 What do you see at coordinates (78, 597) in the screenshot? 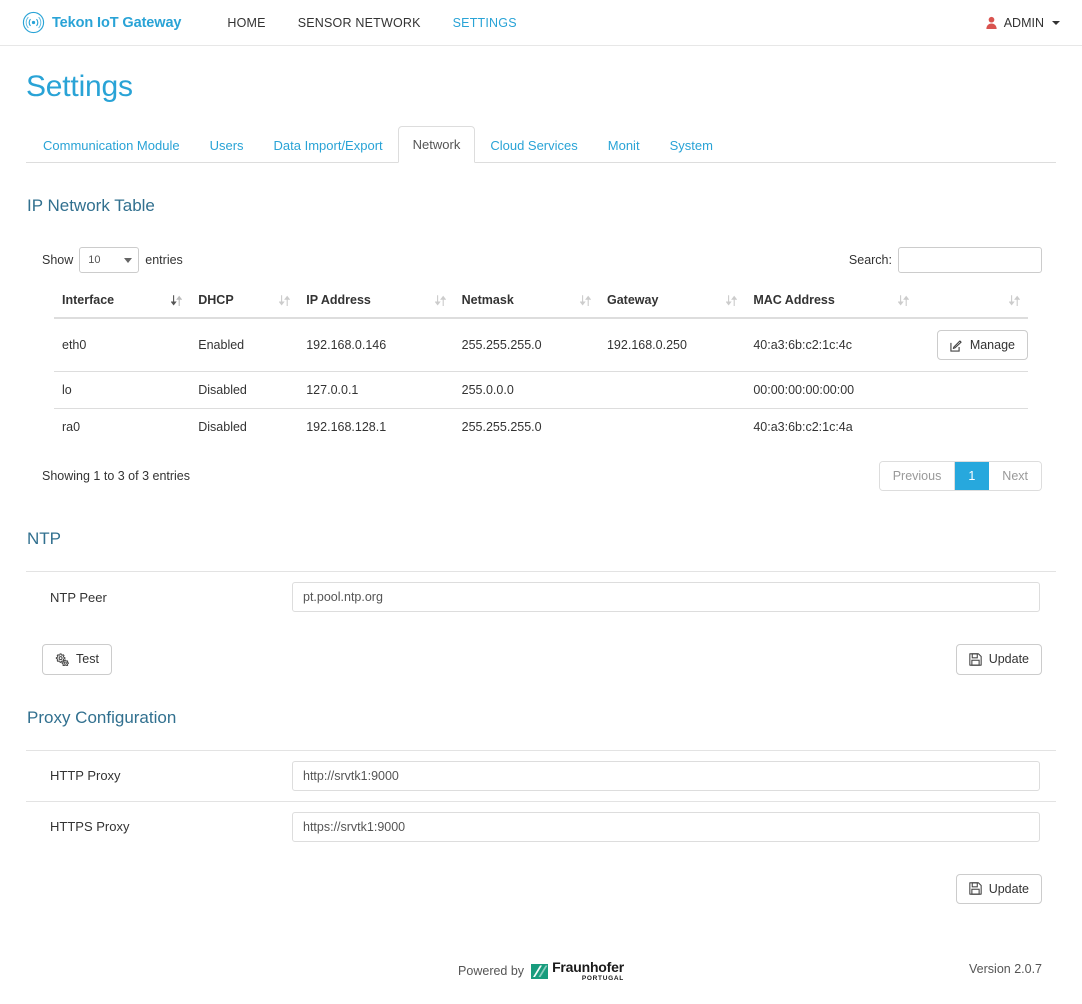
I see `ntp-peer-label: NTP Peer` at bounding box center [78, 597].